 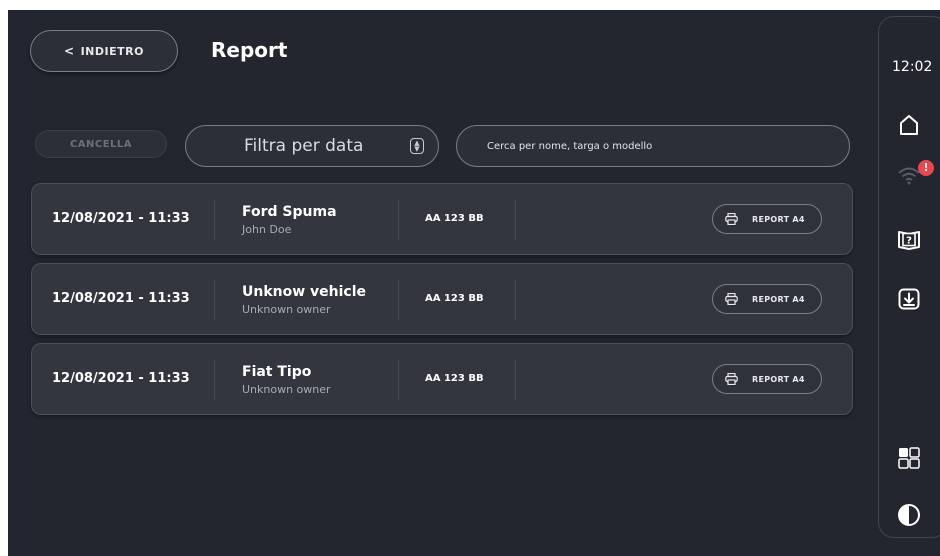 I want to click on back-button: < INDIETRO, so click(x=104, y=51).